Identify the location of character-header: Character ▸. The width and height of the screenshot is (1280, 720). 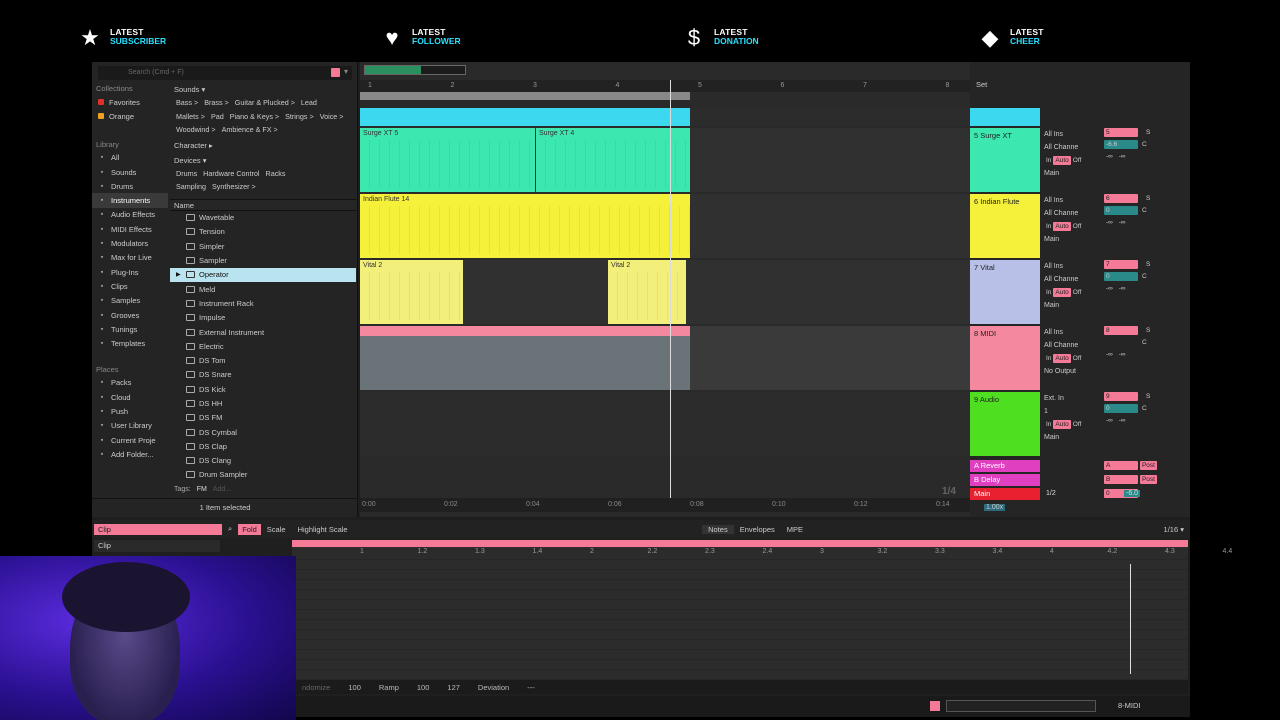
(263, 145).